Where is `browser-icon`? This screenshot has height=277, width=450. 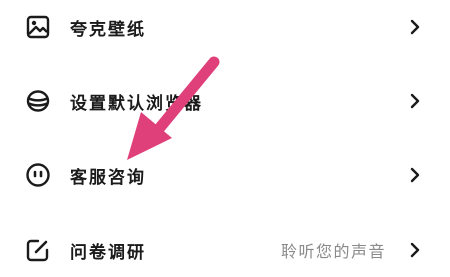
browser-icon is located at coordinates (38, 101).